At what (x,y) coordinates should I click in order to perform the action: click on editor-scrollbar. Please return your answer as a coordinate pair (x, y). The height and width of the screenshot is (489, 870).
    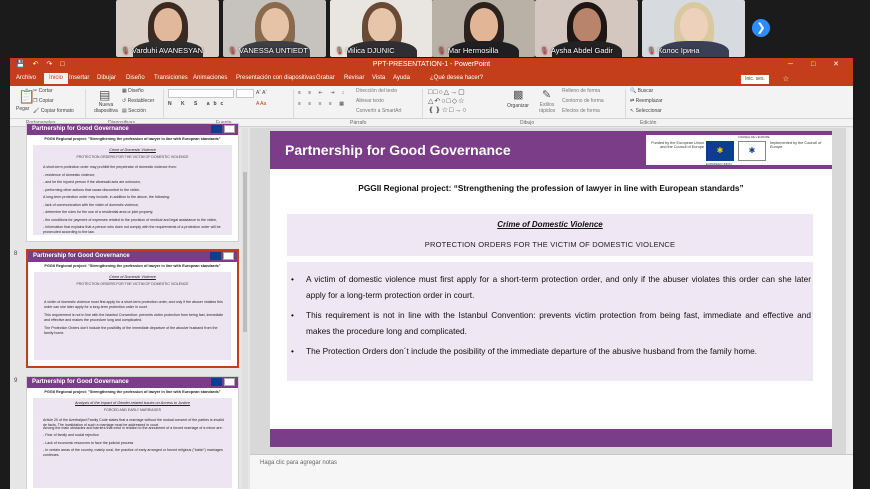
    Looking at the image, I should click on (849, 291).